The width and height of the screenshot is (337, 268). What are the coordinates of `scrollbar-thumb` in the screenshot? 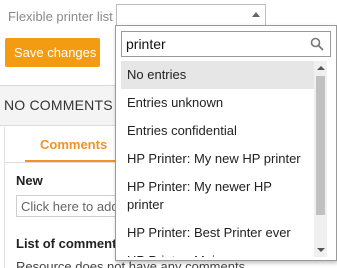 It's located at (320, 145).